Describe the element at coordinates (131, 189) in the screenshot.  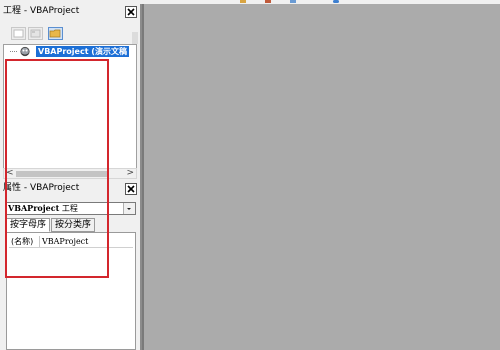
I see `properties-close-button` at that location.